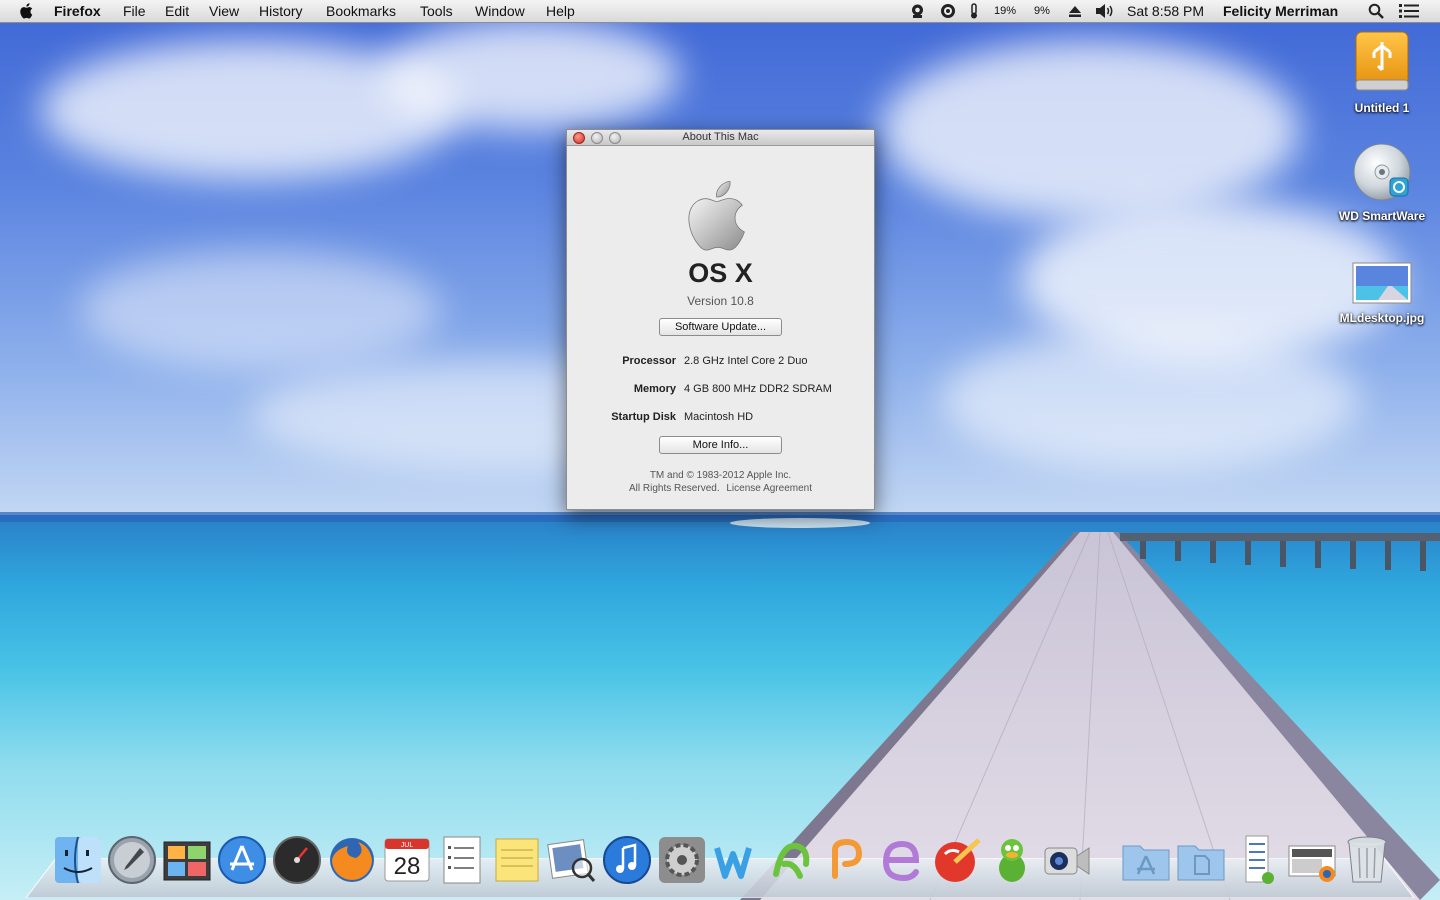 This screenshot has height=900, width=1440. I want to click on window-title: About This Mac, so click(720, 137).